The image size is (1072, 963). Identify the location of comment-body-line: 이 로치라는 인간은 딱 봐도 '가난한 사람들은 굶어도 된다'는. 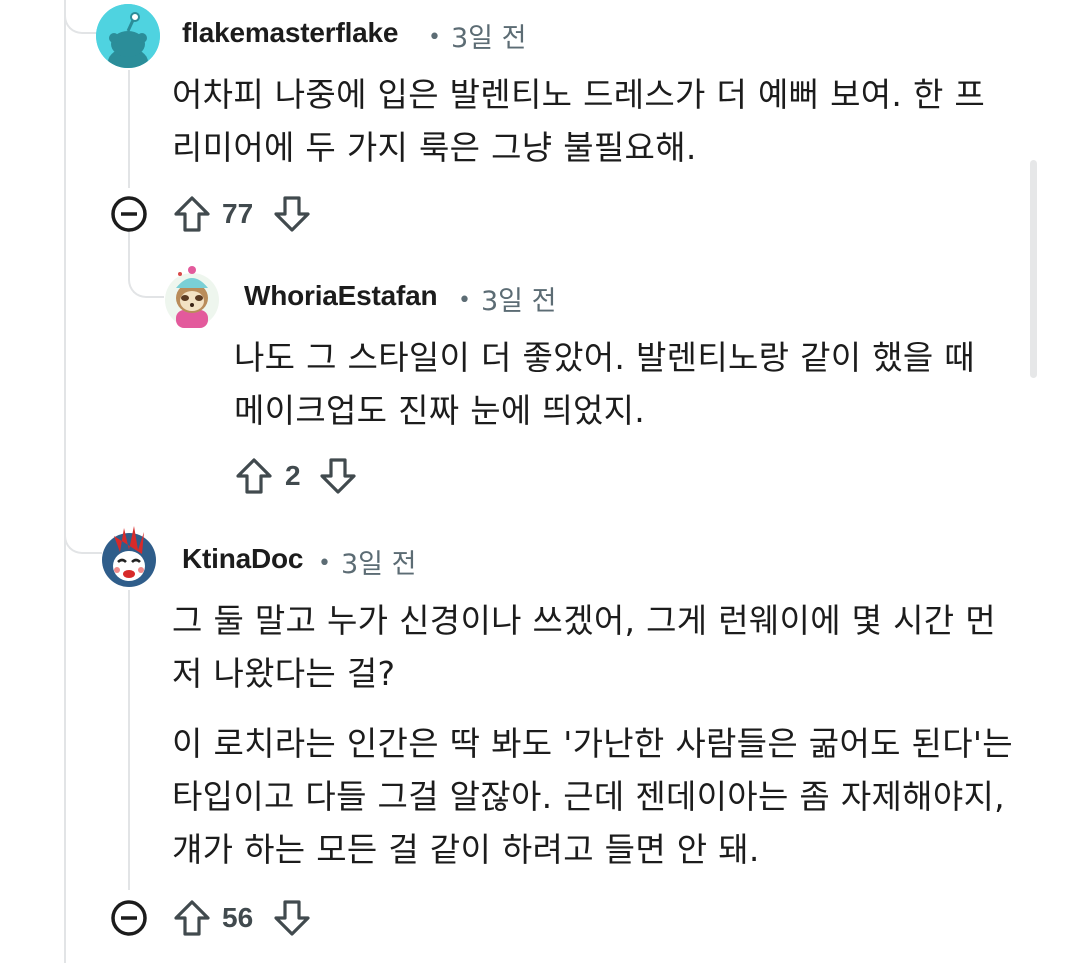
(592, 743).